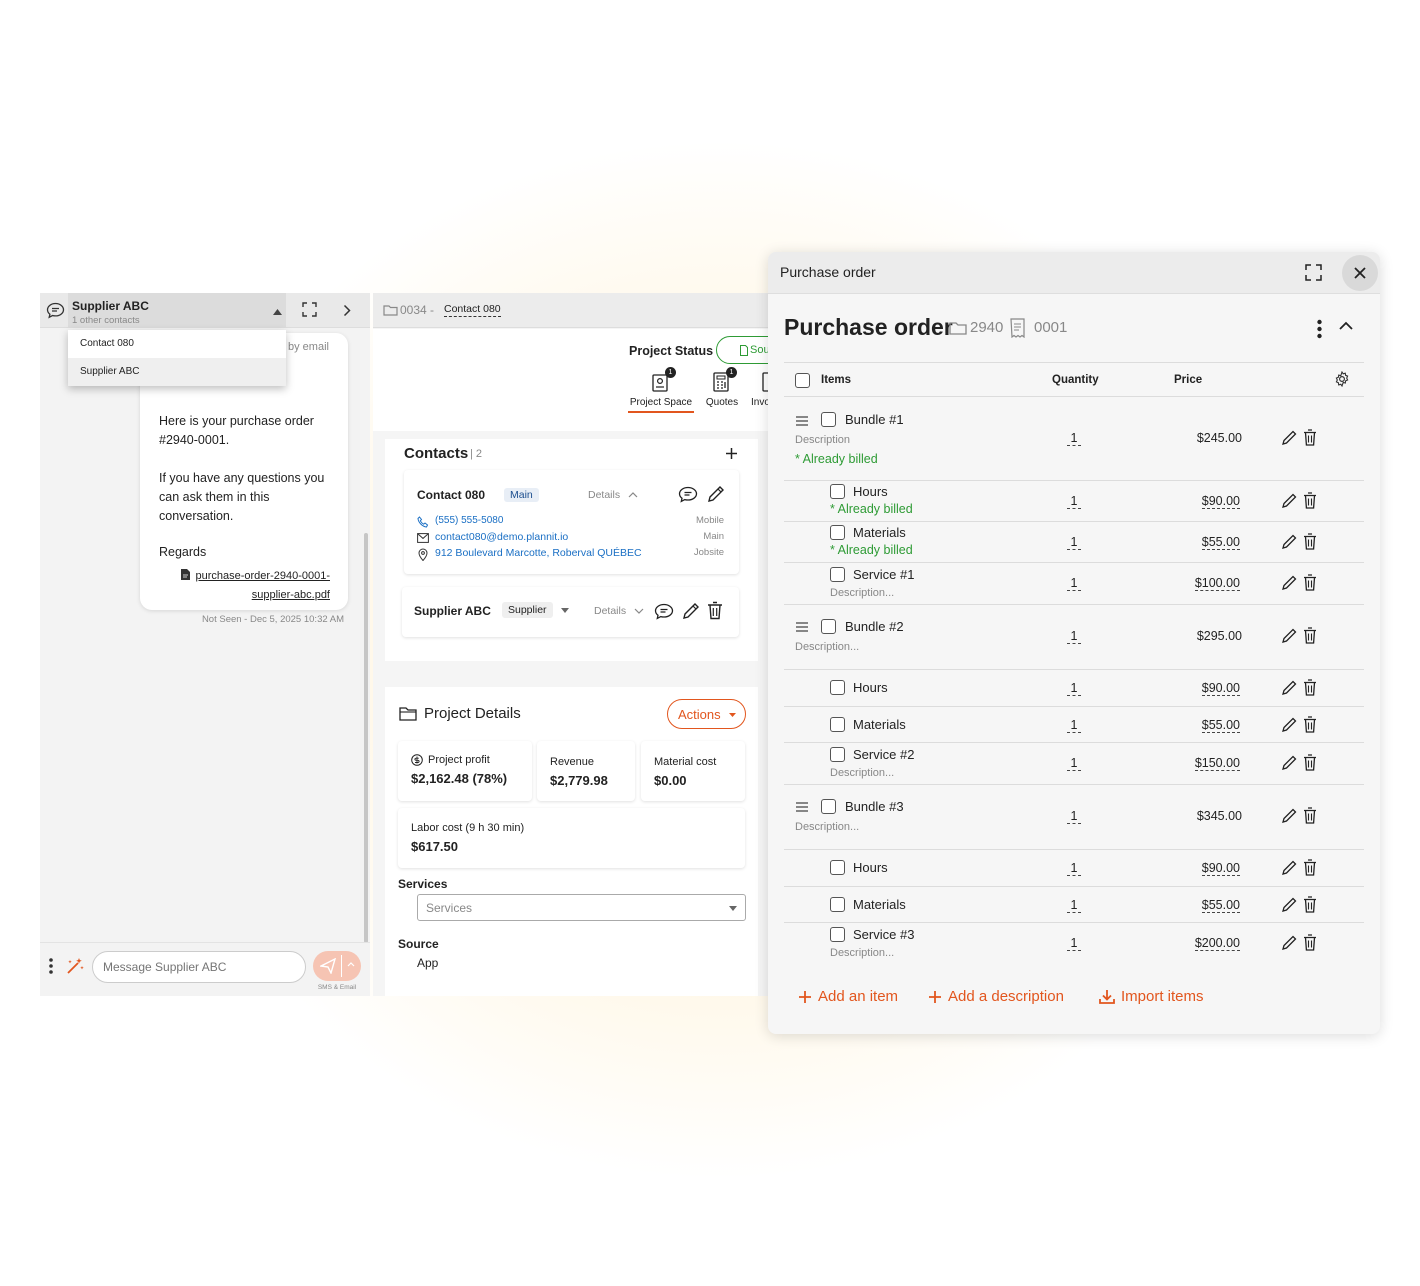 This screenshot has width=1420, height=1286. What do you see at coordinates (337, 966) in the screenshot?
I see `send-button` at bounding box center [337, 966].